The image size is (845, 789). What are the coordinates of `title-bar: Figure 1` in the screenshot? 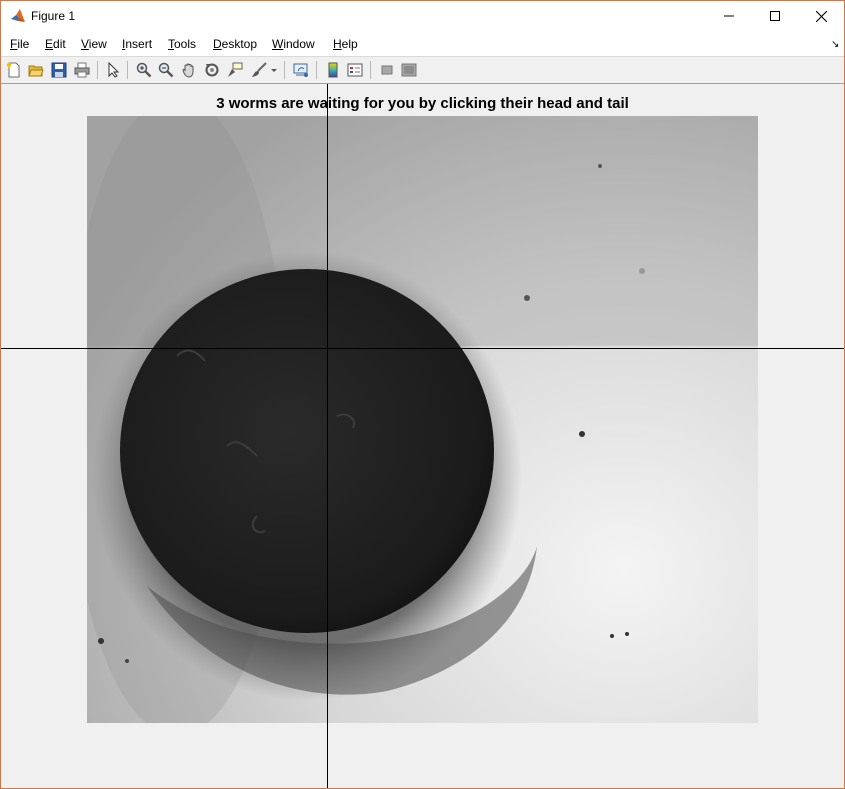 It's located at (422, 16).